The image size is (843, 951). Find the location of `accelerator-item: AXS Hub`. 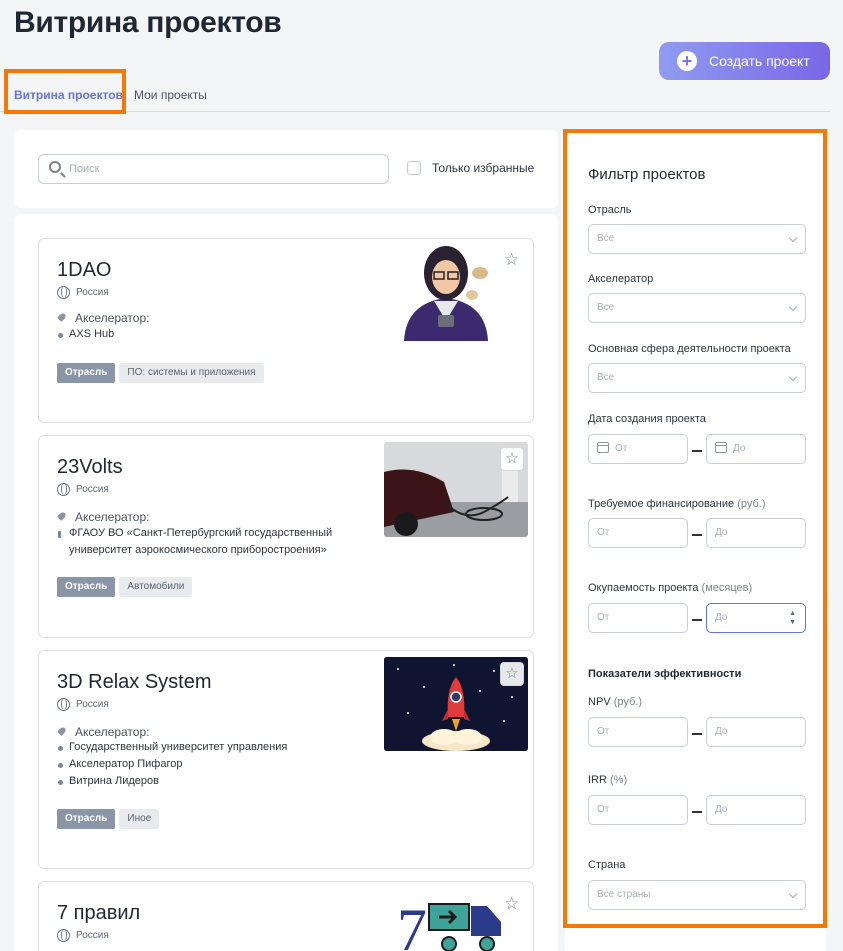

accelerator-item: AXS Hub is located at coordinates (85, 334).